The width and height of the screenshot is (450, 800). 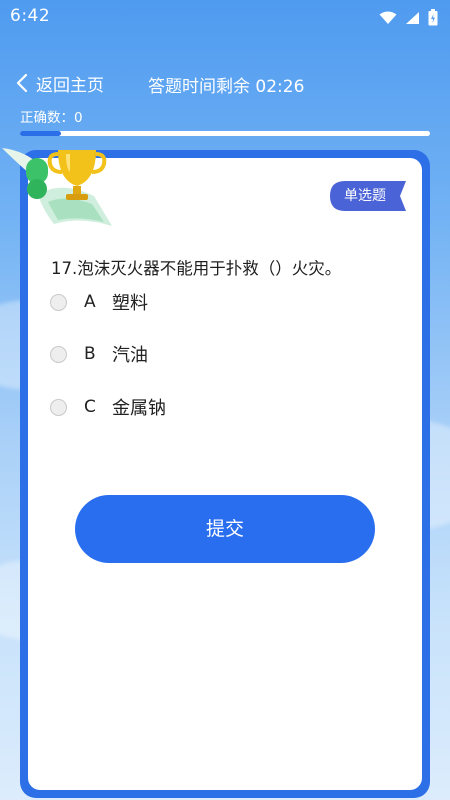 What do you see at coordinates (70, 85) in the screenshot?
I see `back-label: 返回主页` at bounding box center [70, 85].